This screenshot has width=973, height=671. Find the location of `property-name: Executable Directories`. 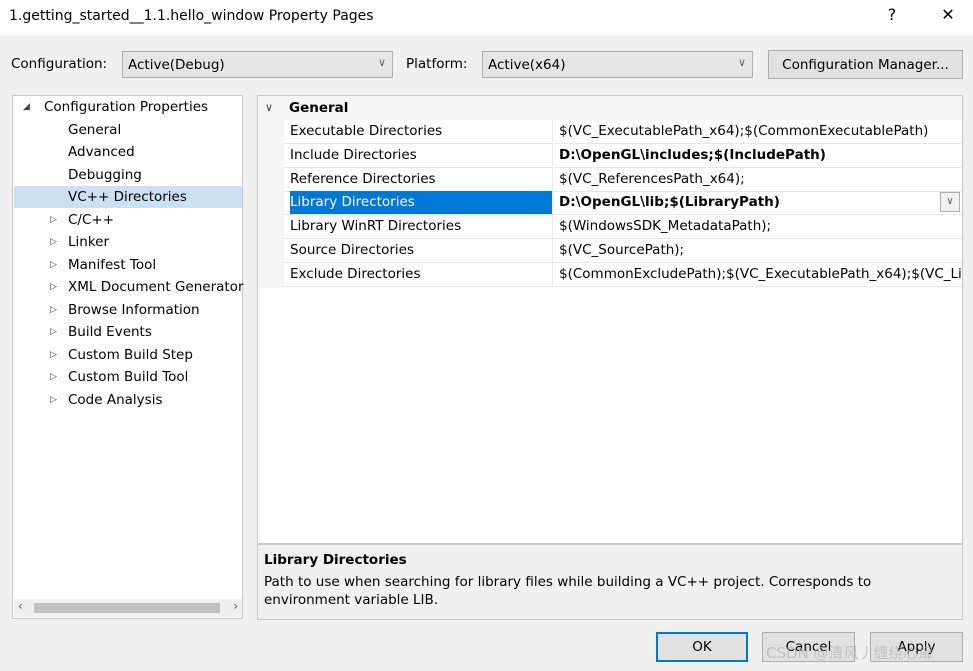

property-name: Executable Directories is located at coordinates (366, 131).